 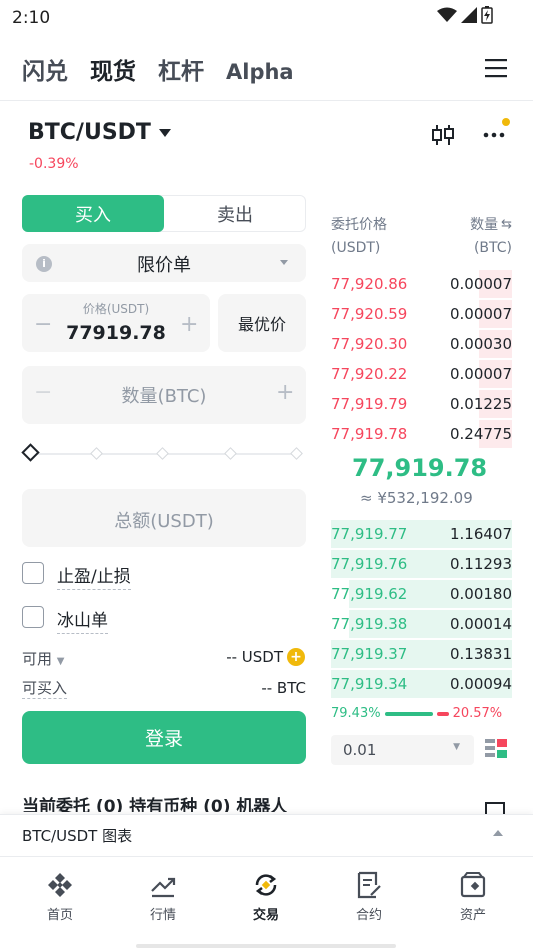 What do you see at coordinates (296, 657) in the screenshot?
I see `add-funds-icon: +` at bounding box center [296, 657].